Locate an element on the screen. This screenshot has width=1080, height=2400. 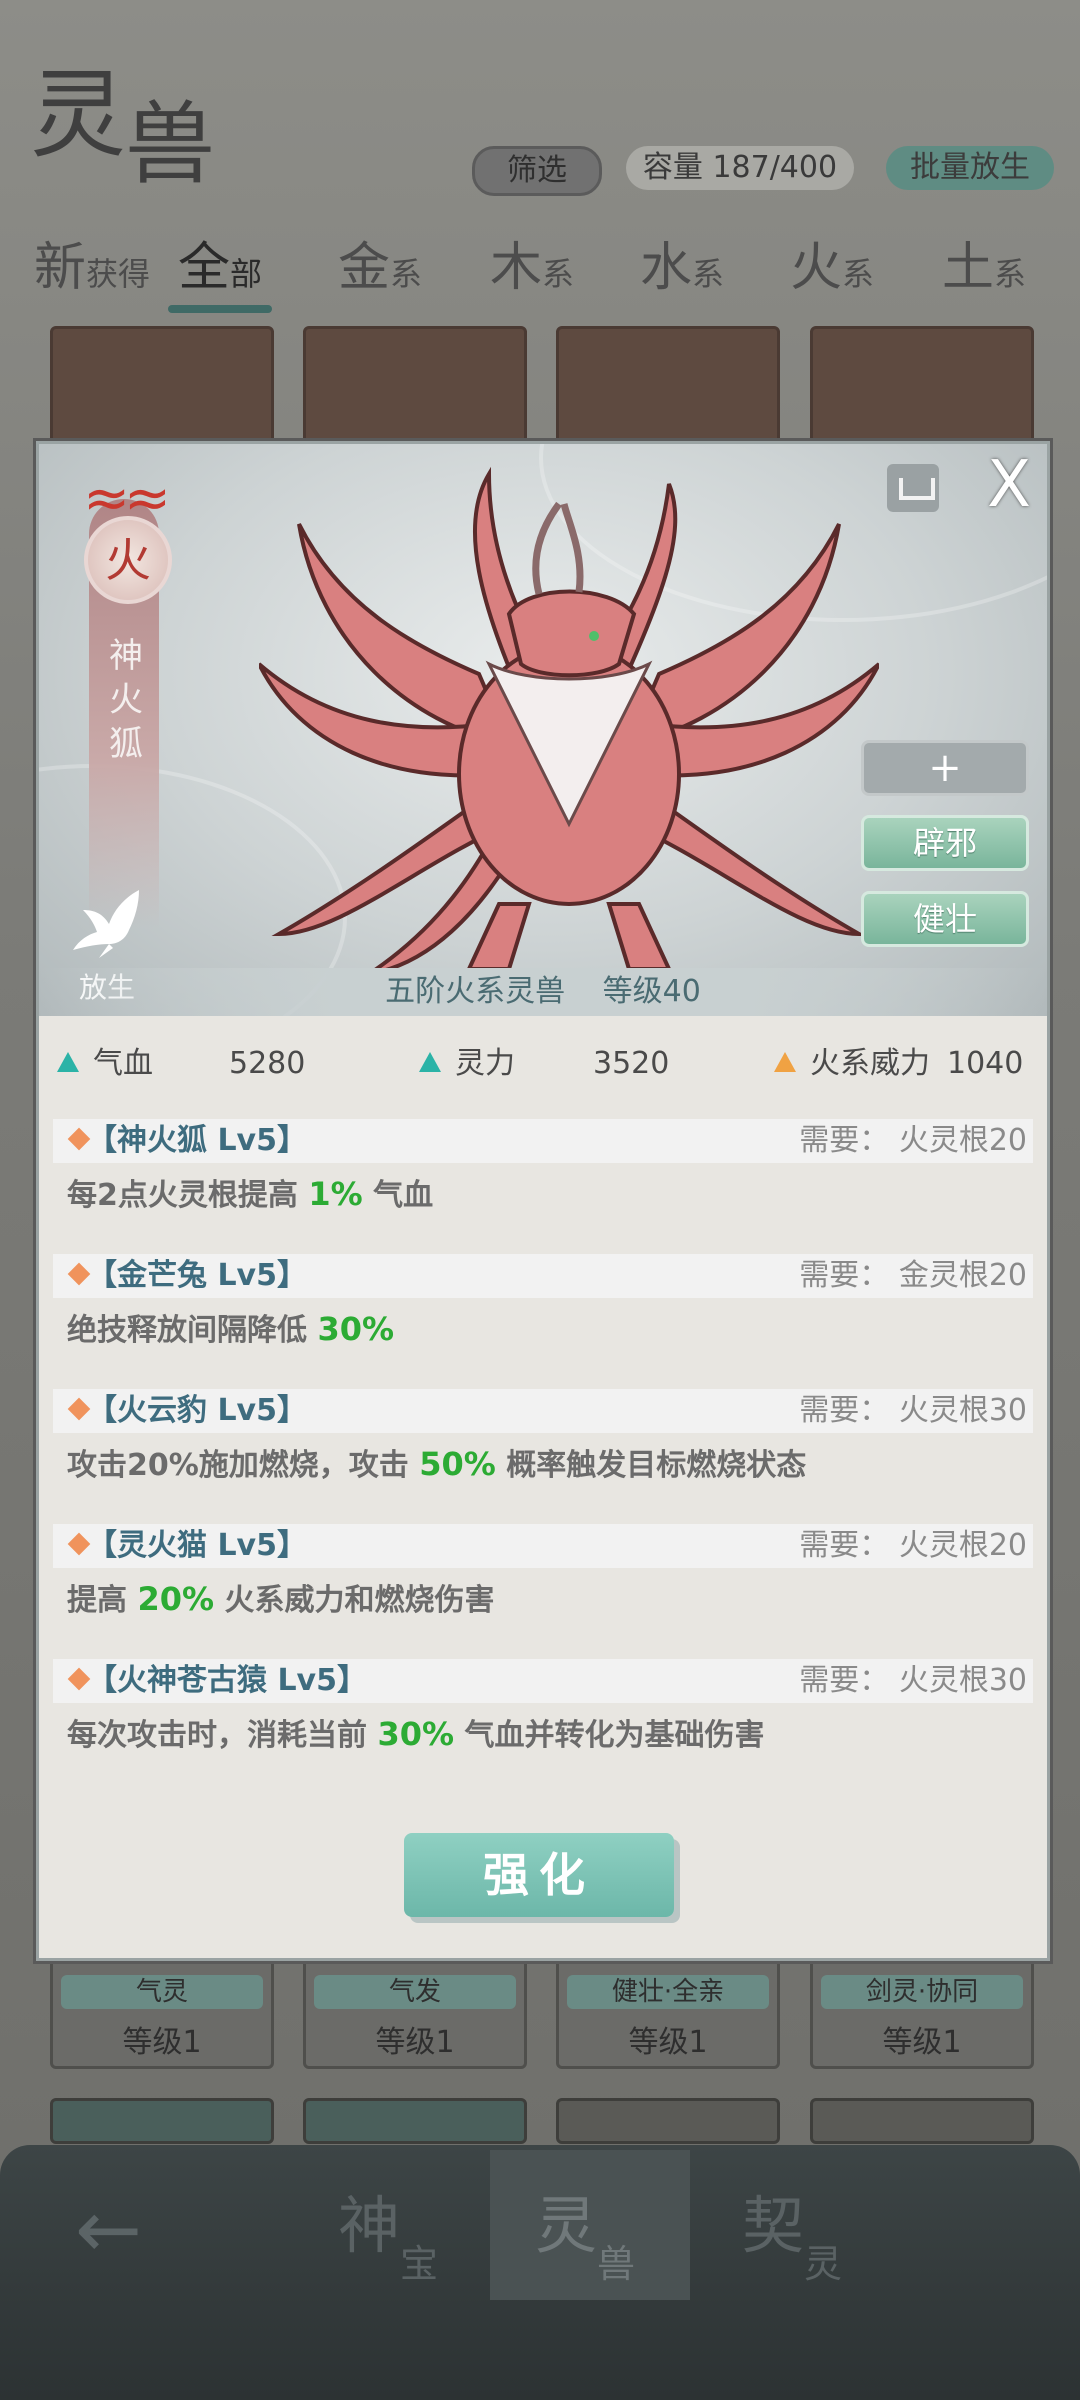
tab-fire: 火系 is located at coordinates (832, 265).